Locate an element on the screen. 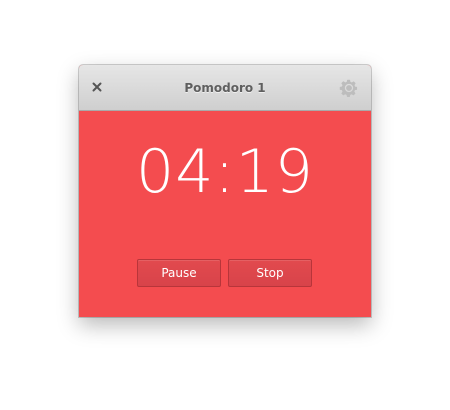  pause-button: Pause is located at coordinates (179, 273).